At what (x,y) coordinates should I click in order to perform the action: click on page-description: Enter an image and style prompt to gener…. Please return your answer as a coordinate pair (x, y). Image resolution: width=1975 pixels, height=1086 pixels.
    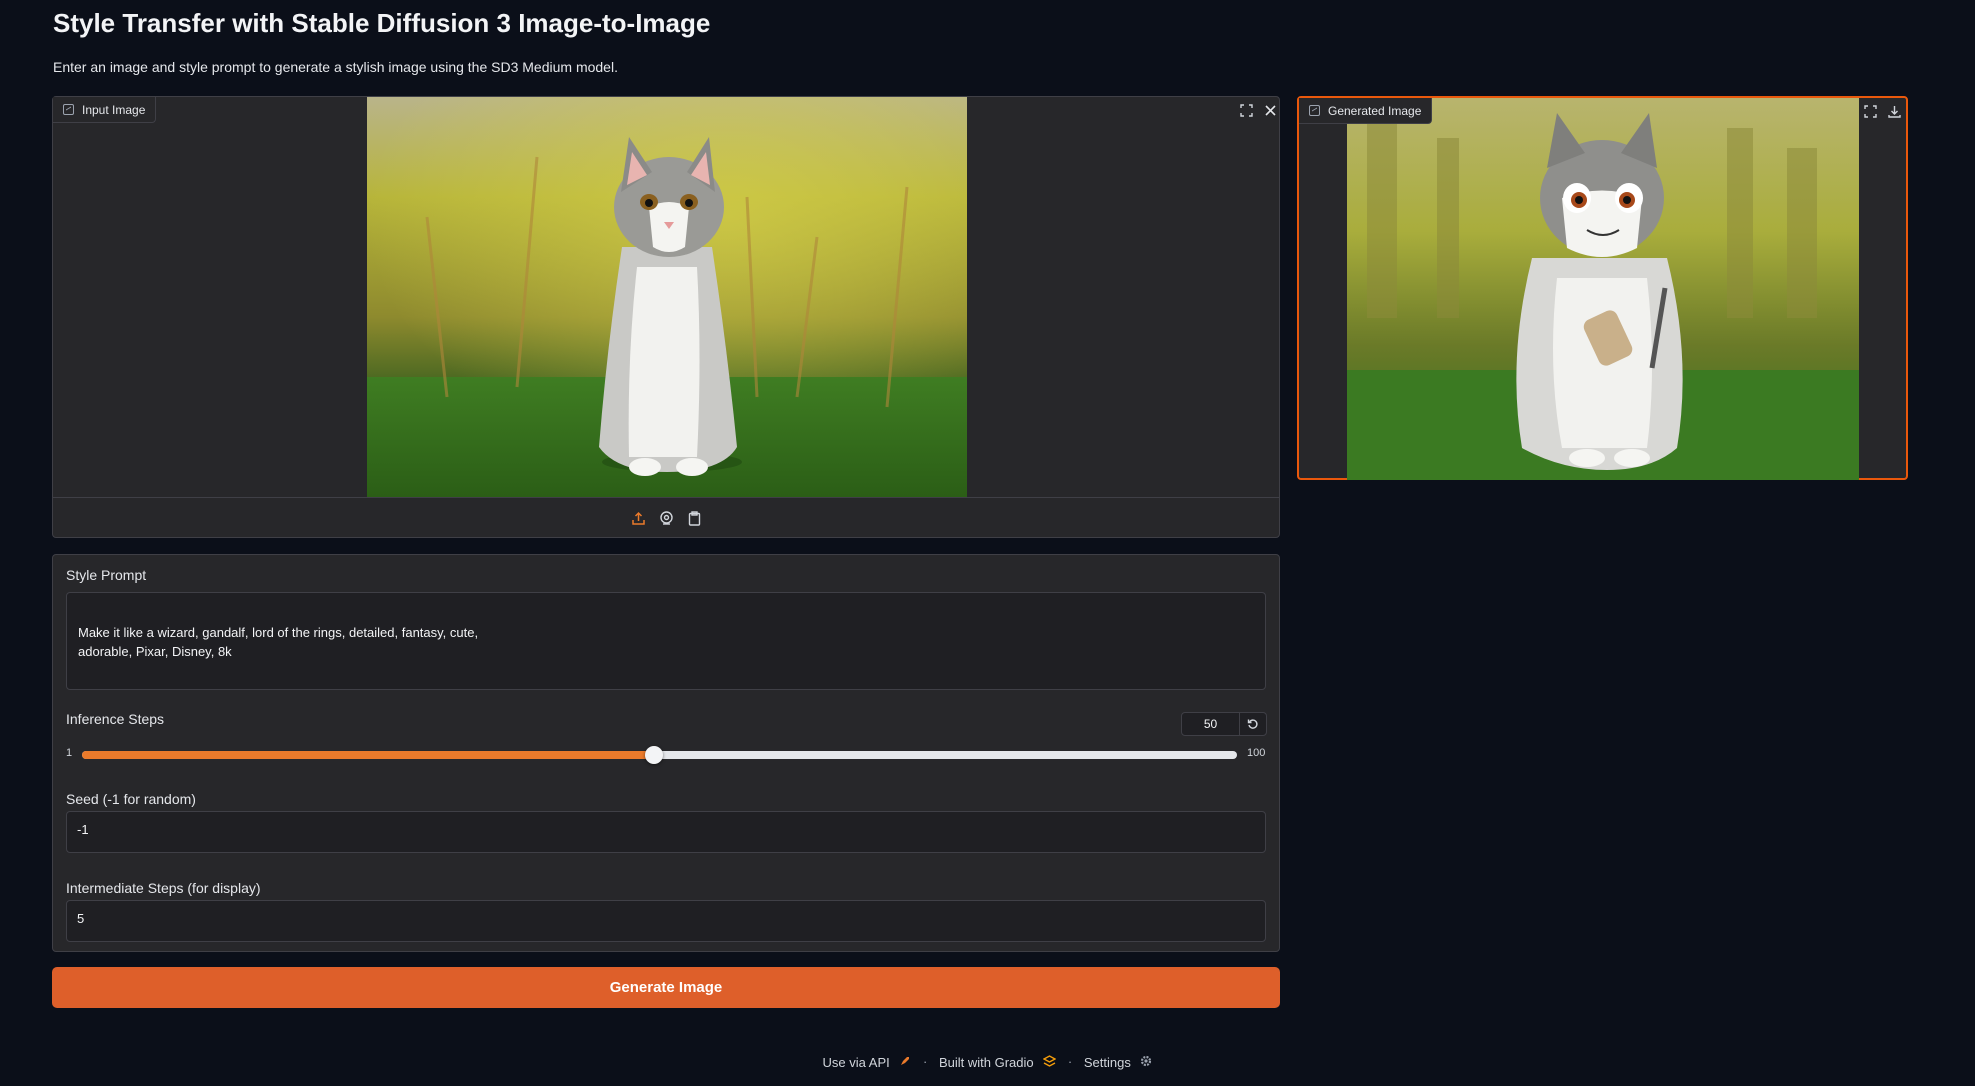
    Looking at the image, I should click on (335, 67).